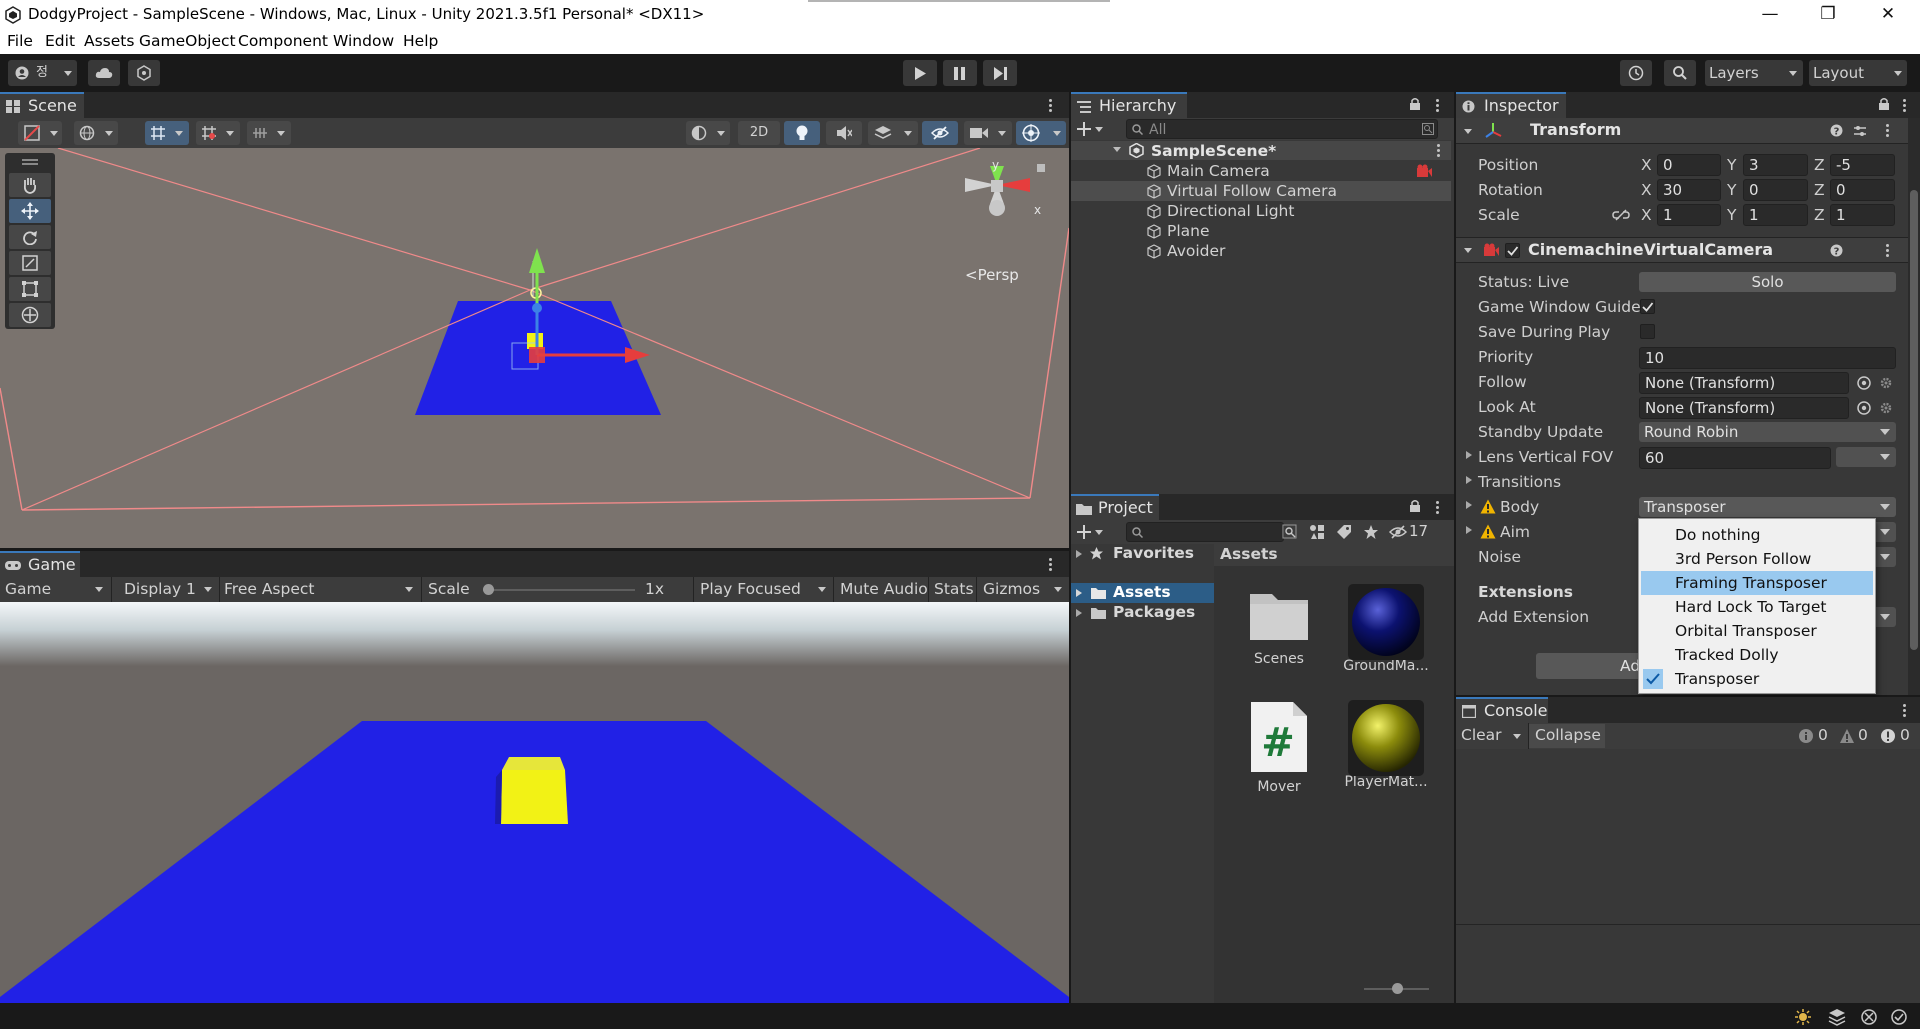 This screenshot has width=1920, height=1029. I want to click on rotate-tool, so click(30, 237).